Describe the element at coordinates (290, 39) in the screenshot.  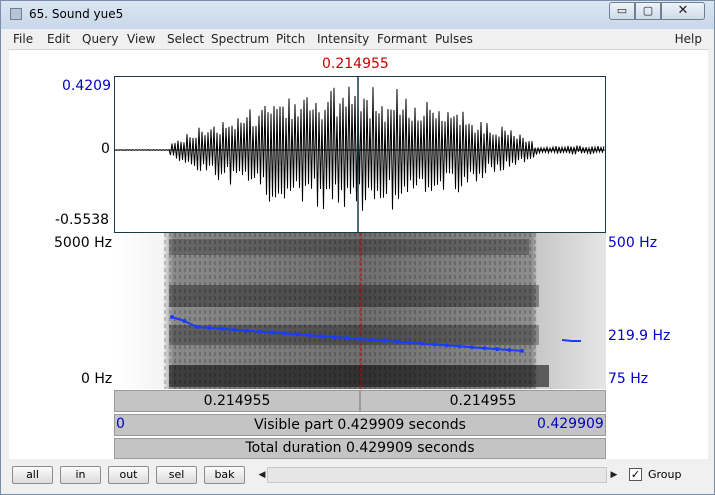
I see `menu-pitch: Pitch` at that location.